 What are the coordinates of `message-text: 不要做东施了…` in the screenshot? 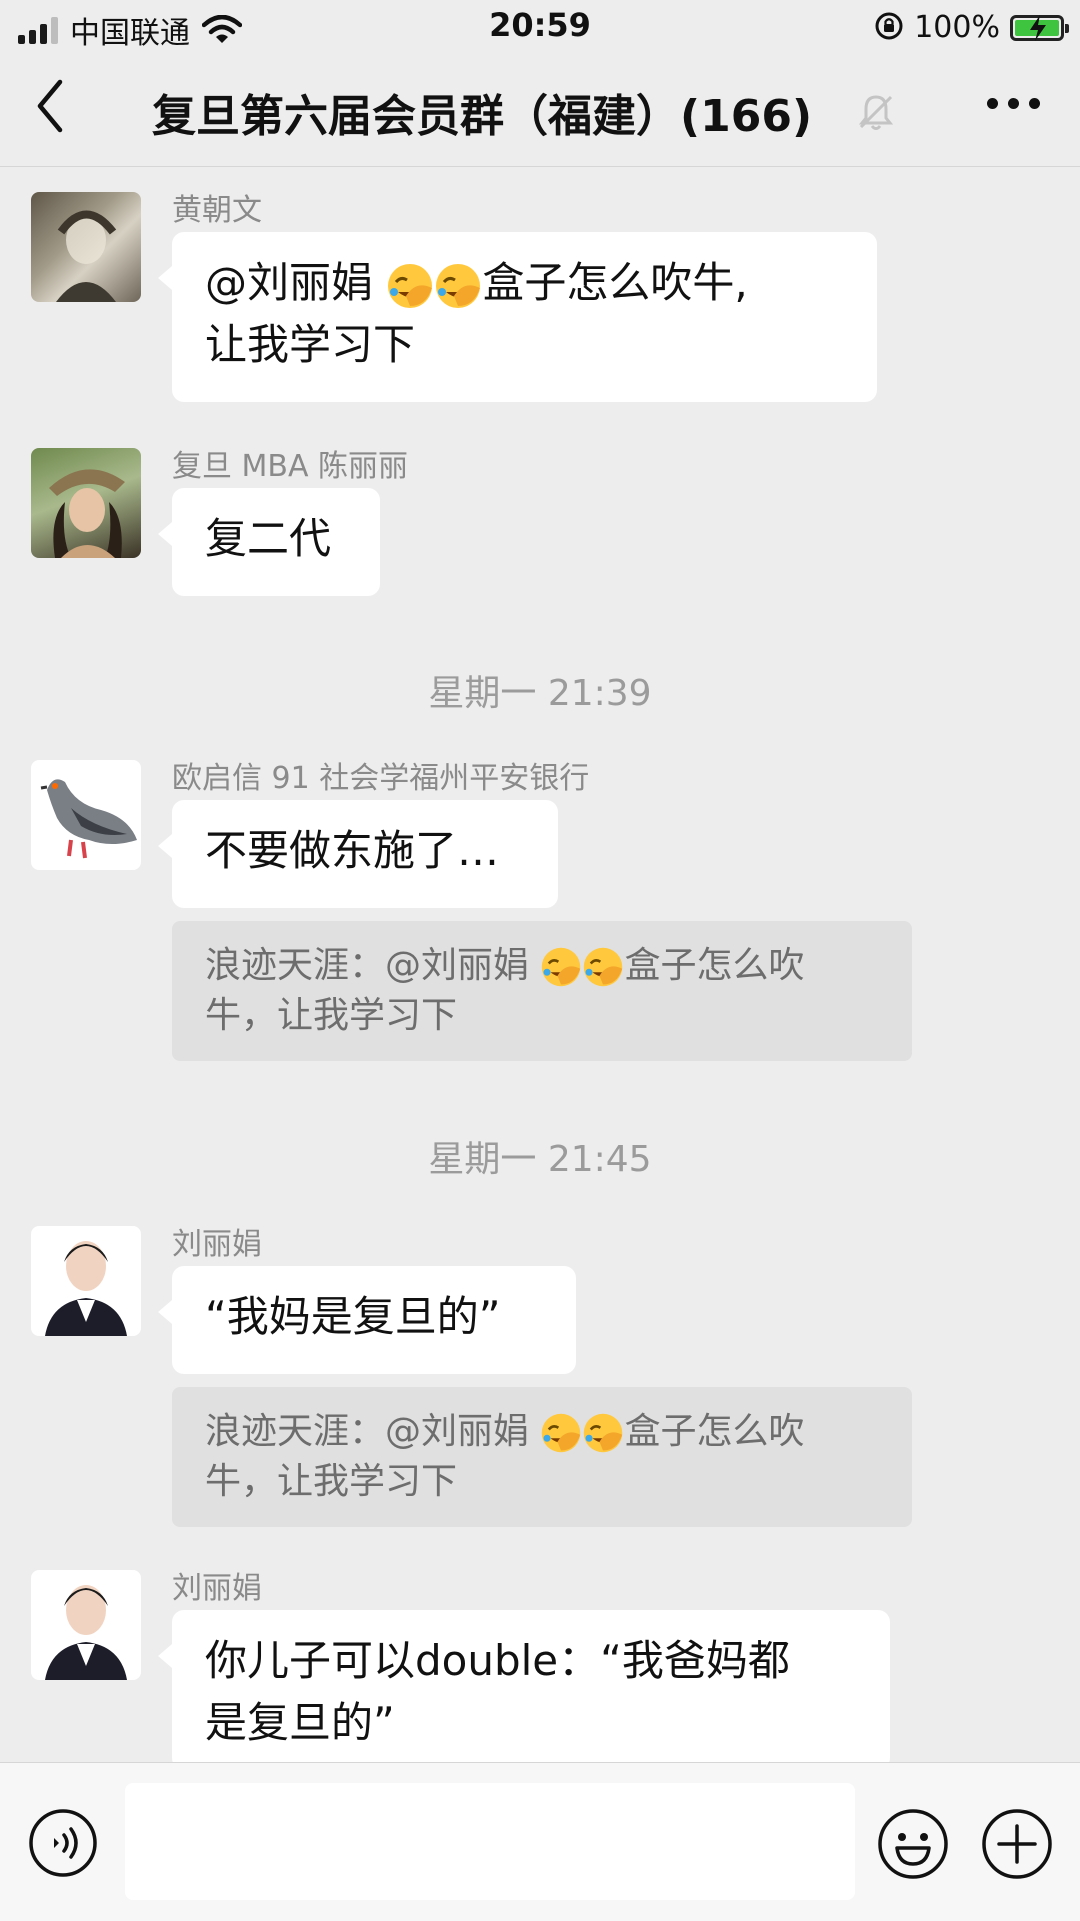 It's located at (352, 850).